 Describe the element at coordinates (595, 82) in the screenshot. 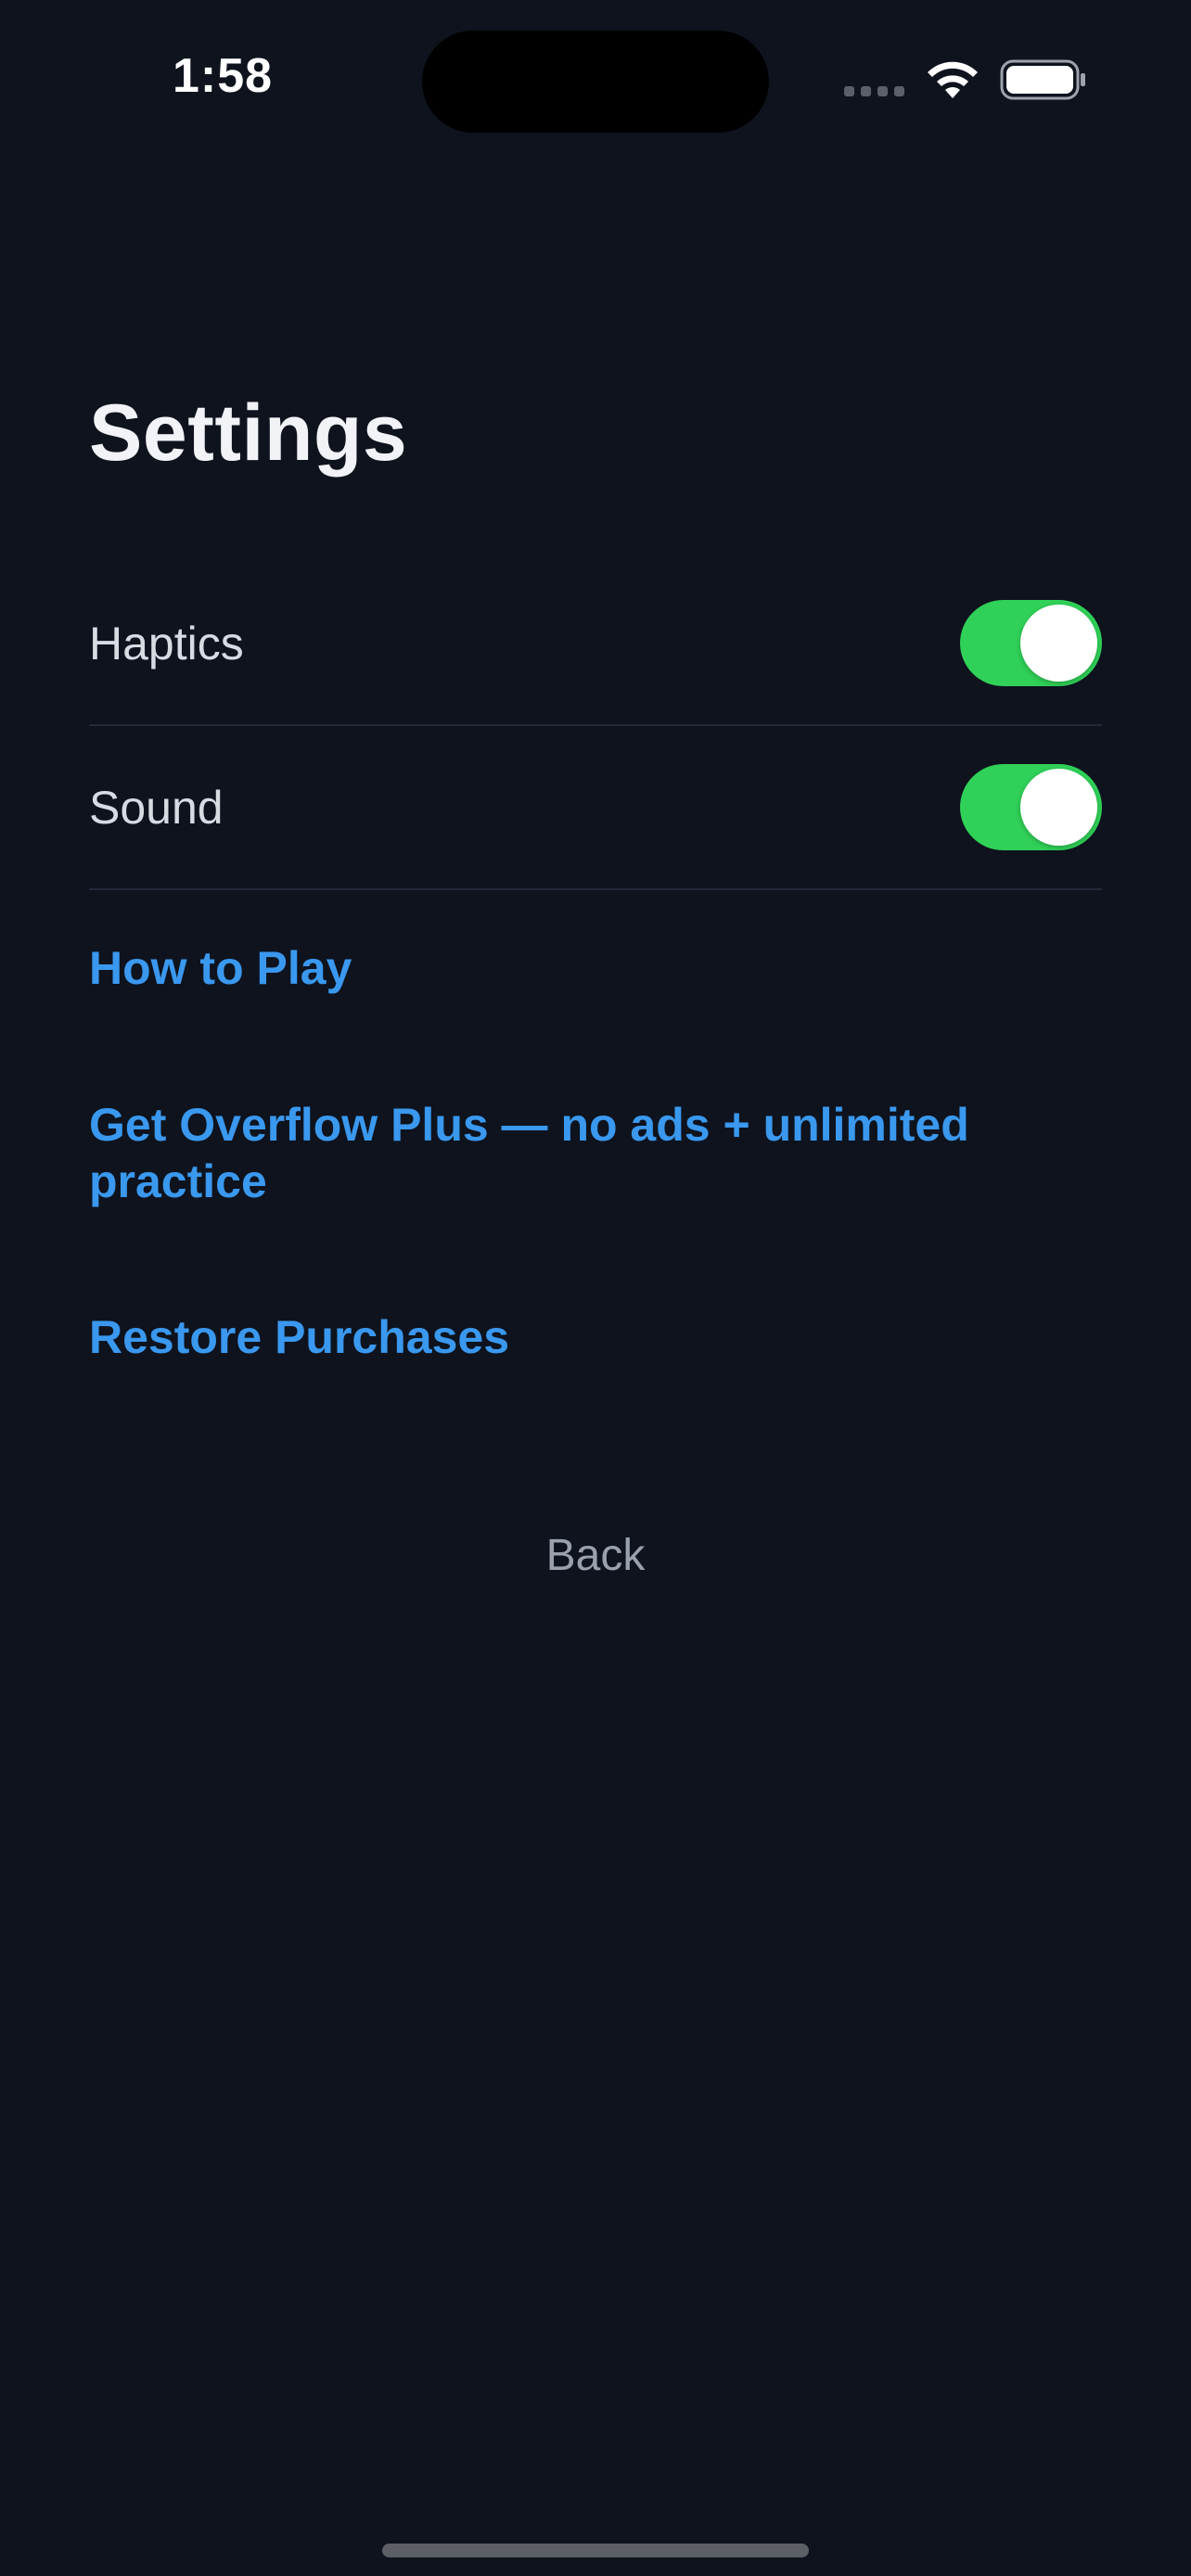

I see `dynamic-island` at that location.